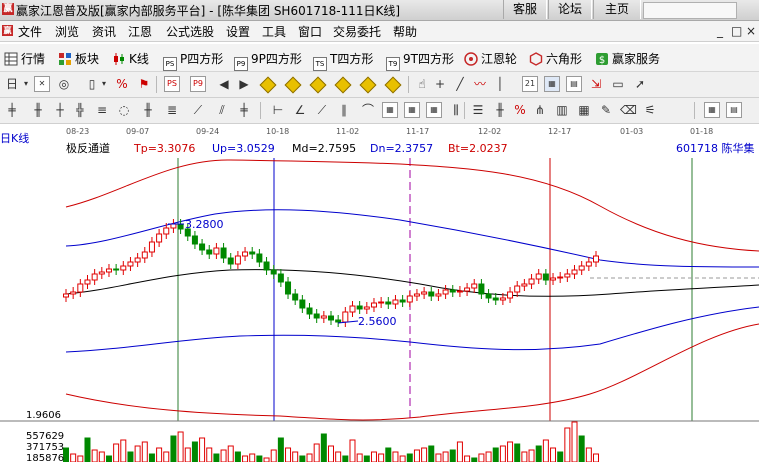 The height and width of the screenshot is (465, 759). What do you see at coordinates (60, 110) in the screenshot?
I see `bars-tool-icon: ┼` at bounding box center [60, 110].